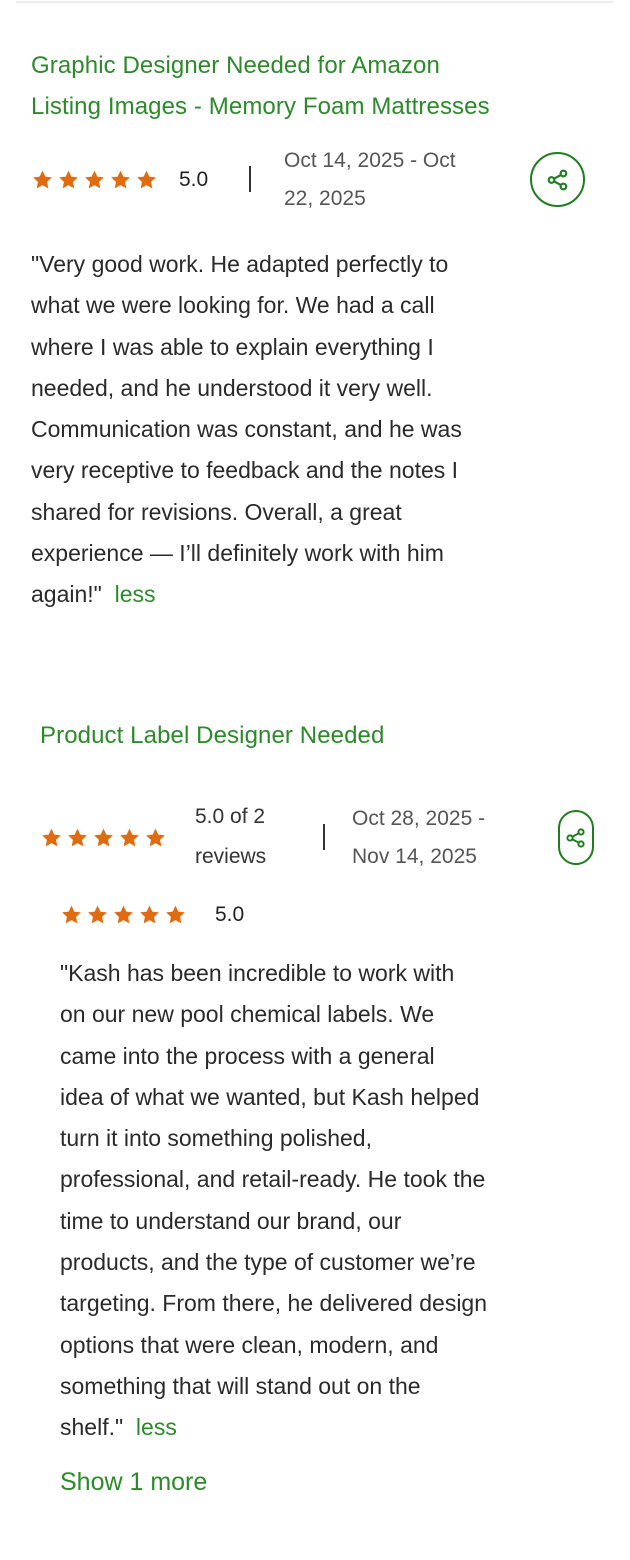  I want to click on date-line: Oct 14, 2025 - Oct, so click(370, 160).